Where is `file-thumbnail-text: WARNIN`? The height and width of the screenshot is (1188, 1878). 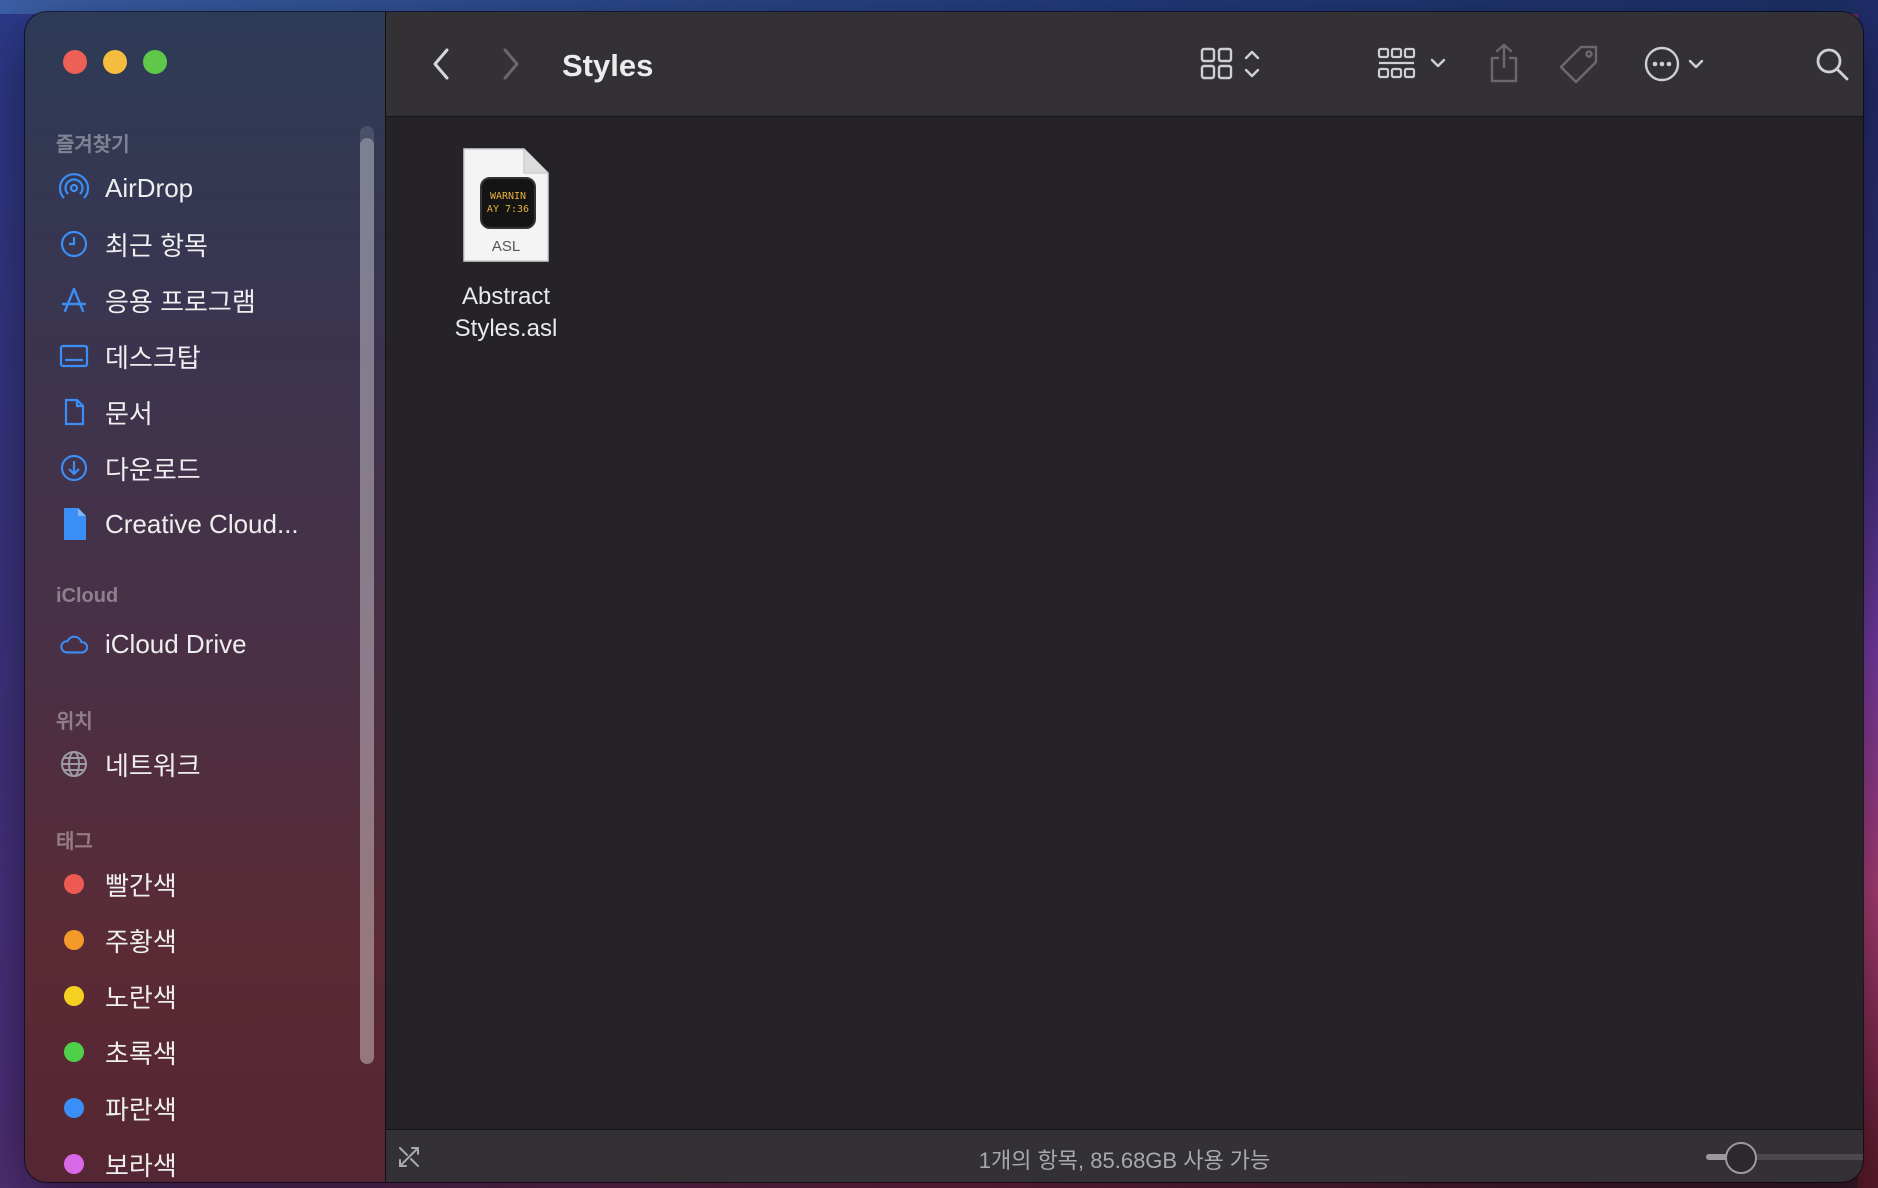
file-thumbnail-text: WARNIN is located at coordinates (508, 196).